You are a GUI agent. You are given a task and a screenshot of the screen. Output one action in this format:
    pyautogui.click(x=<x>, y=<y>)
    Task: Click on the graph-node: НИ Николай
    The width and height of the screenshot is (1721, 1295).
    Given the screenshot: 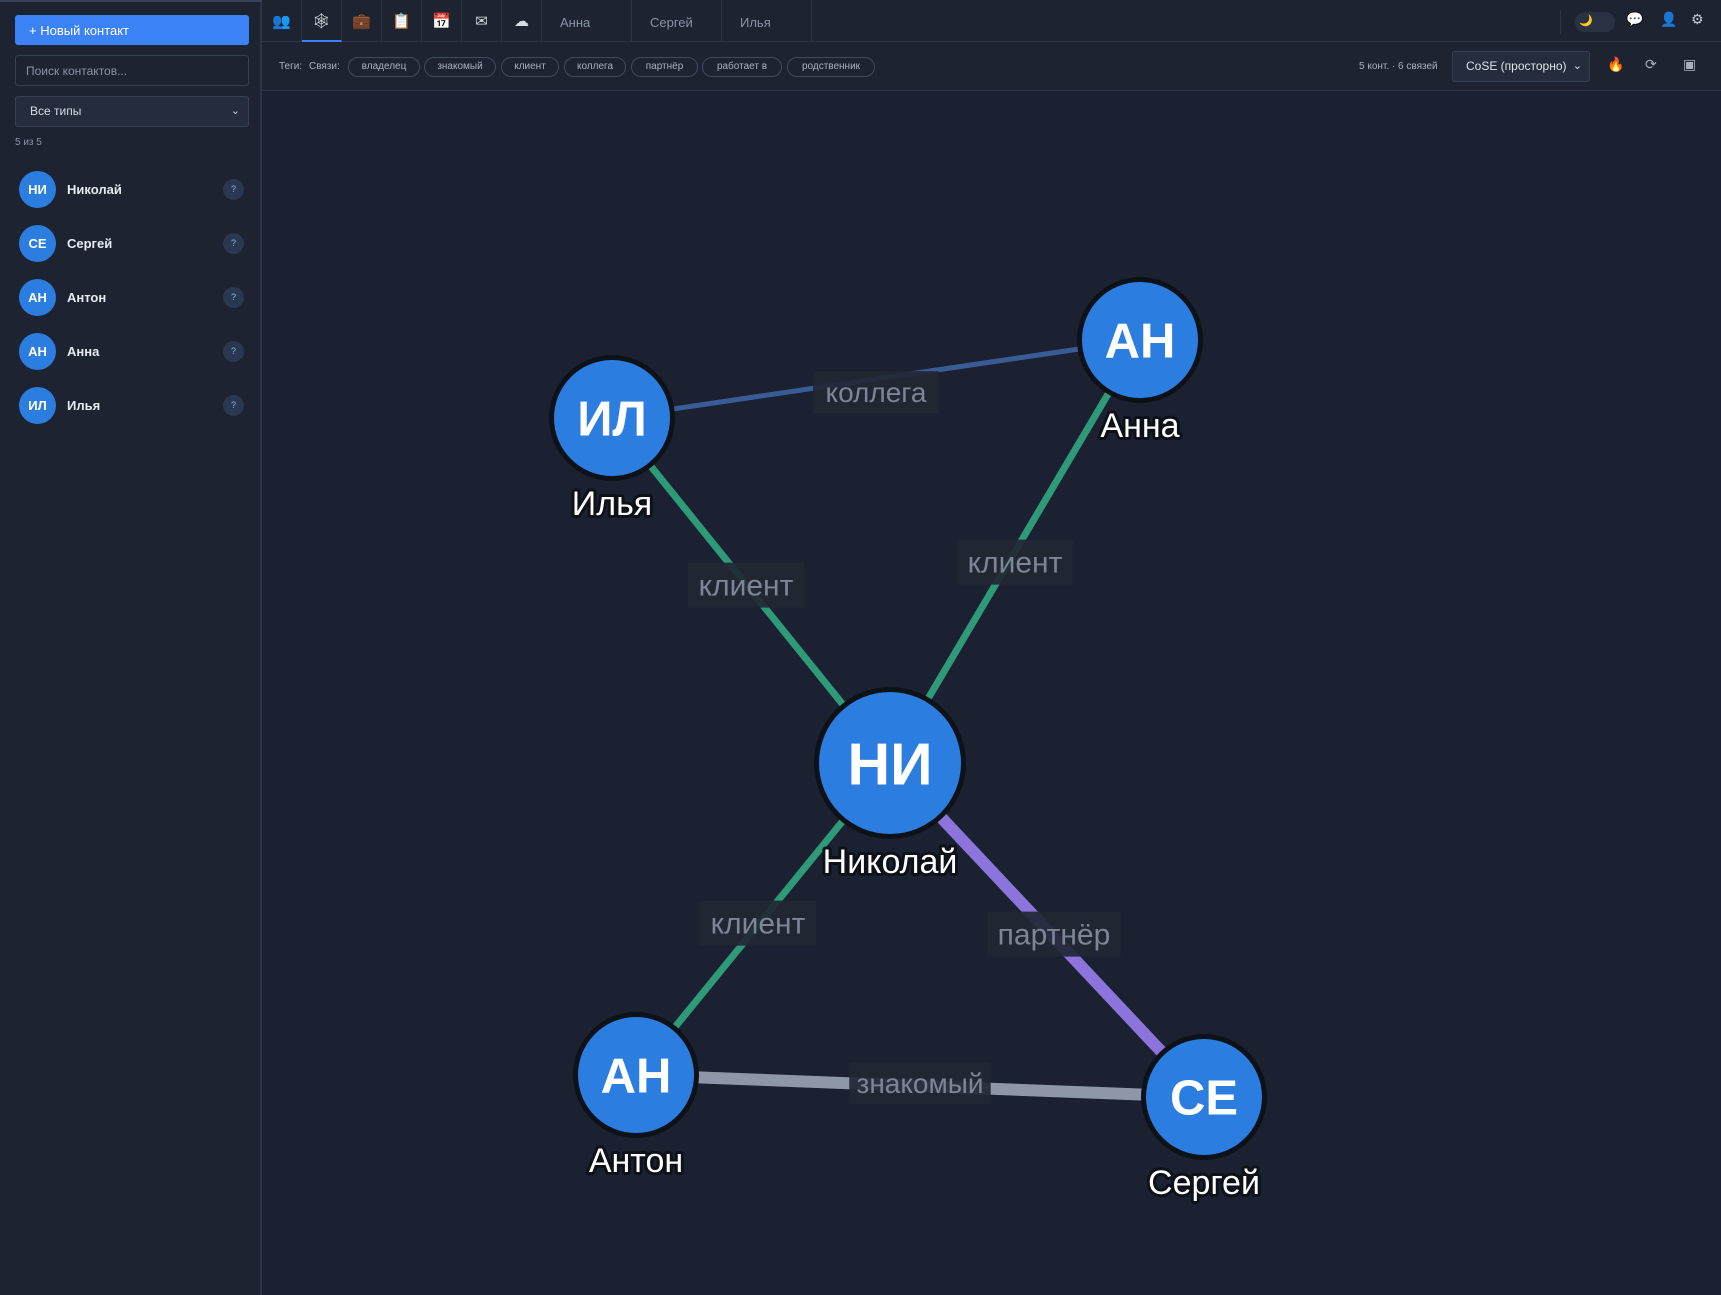 What is the action you would take?
    pyautogui.click(x=890, y=785)
    